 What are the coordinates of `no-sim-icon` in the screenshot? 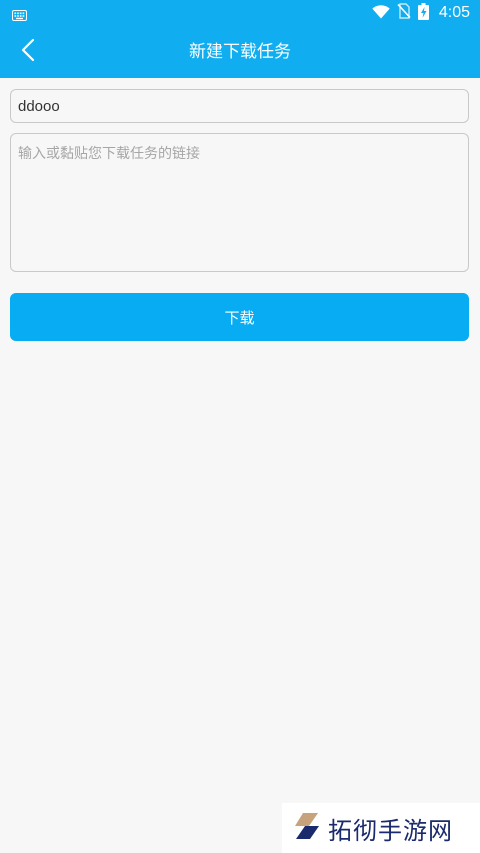 It's located at (404, 13).